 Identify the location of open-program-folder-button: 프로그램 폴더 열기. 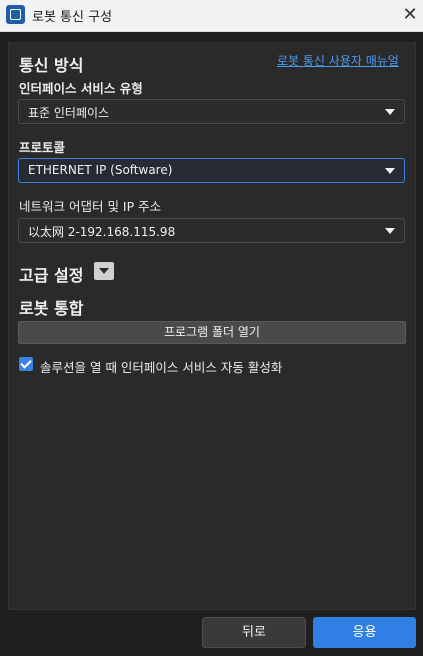
(212, 332).